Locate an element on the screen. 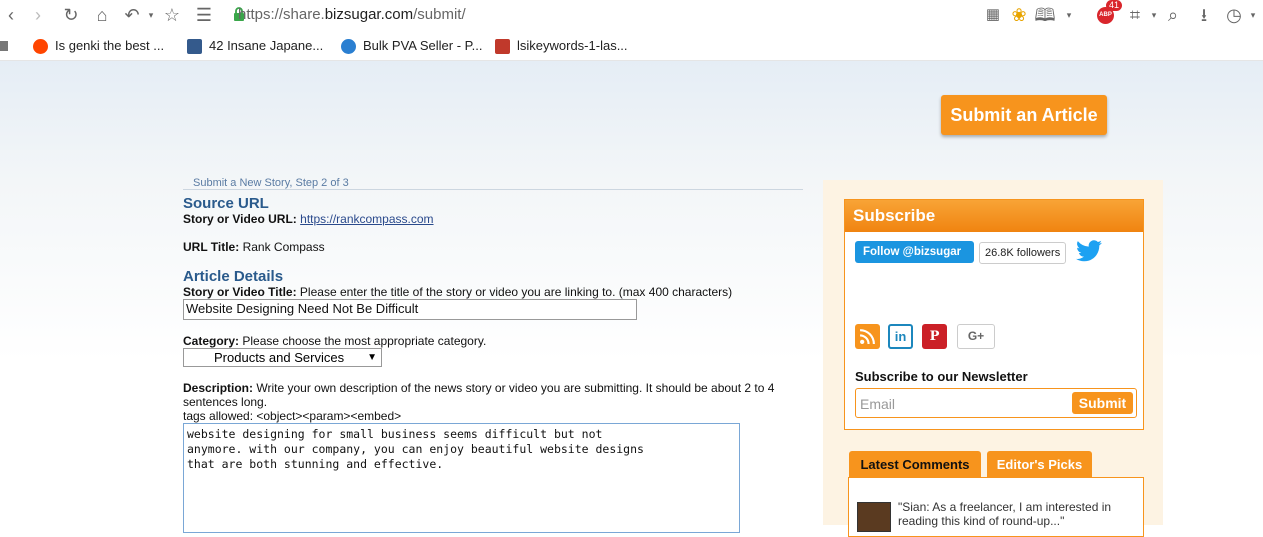 This screenshot has height=537, width=1263. category-selected: Products and Services is located at coordinates (279, 357).